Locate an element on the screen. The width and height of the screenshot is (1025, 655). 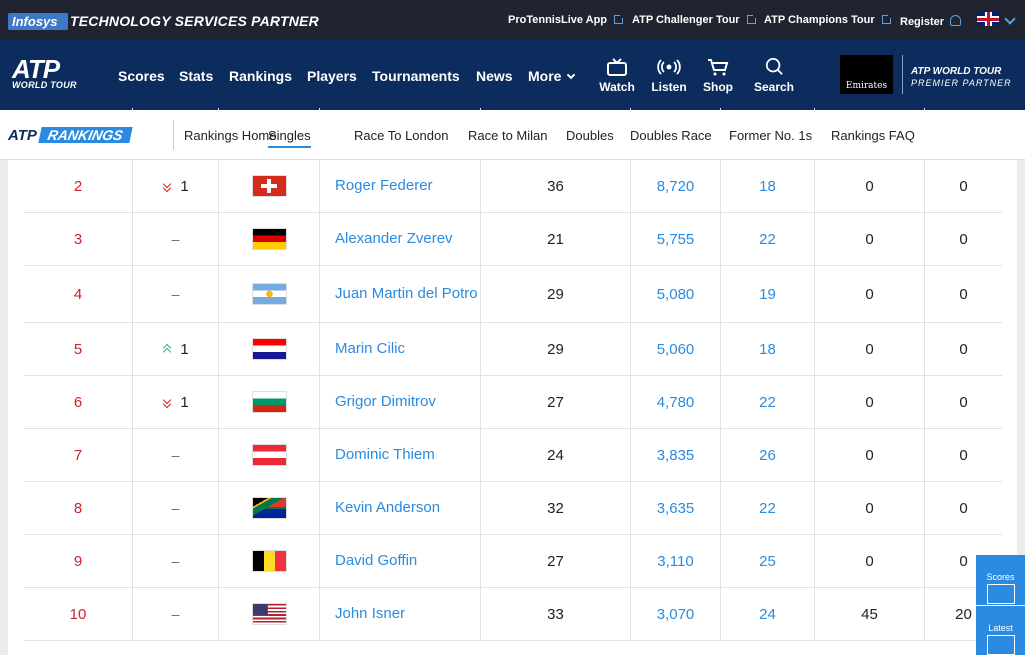
scores-widget: Scores is located at coordinates (1000, 580).